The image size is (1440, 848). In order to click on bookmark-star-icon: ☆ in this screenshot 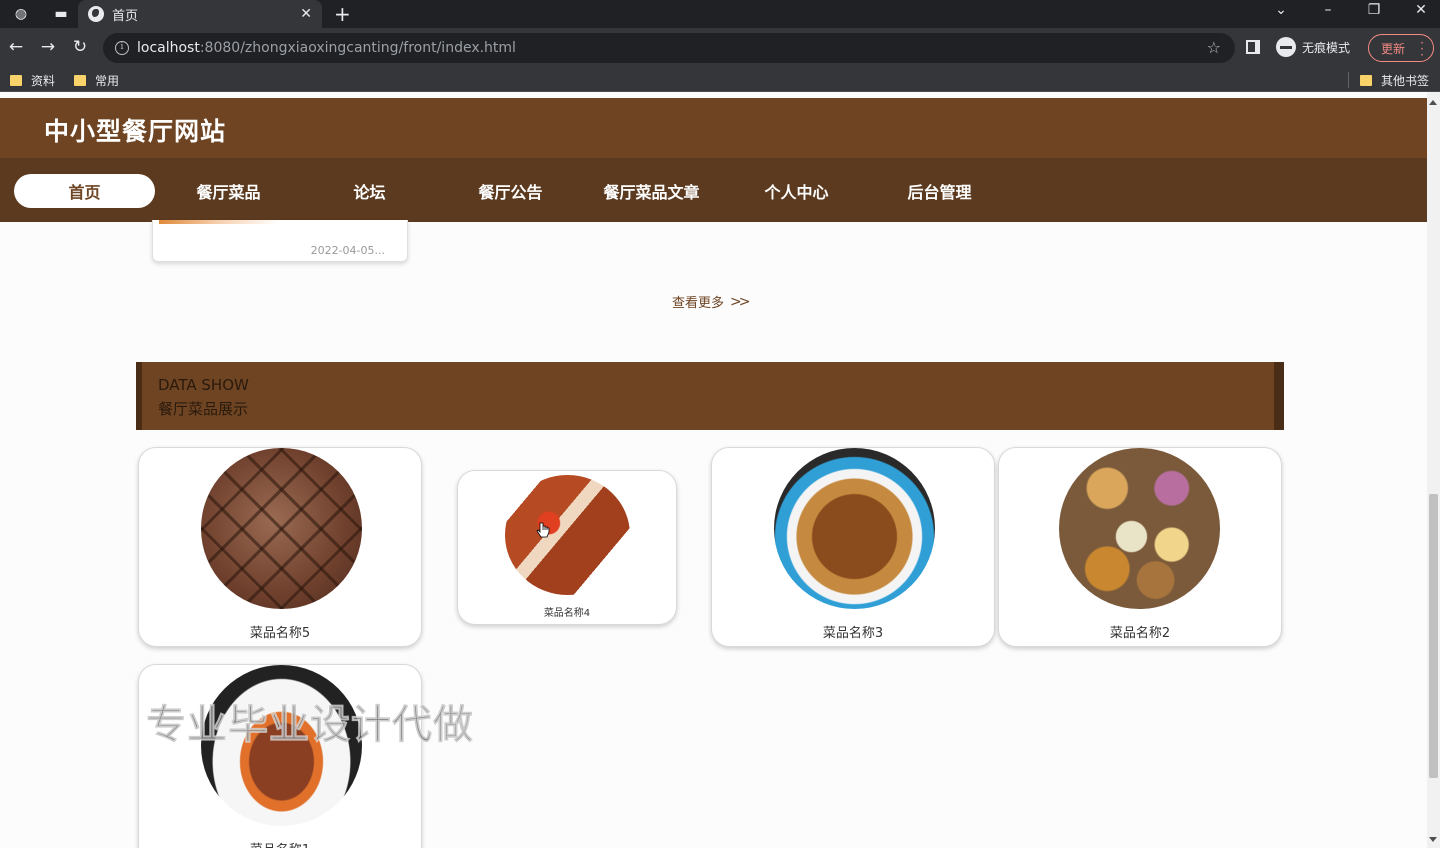, I will do `click(1214, 47)`.